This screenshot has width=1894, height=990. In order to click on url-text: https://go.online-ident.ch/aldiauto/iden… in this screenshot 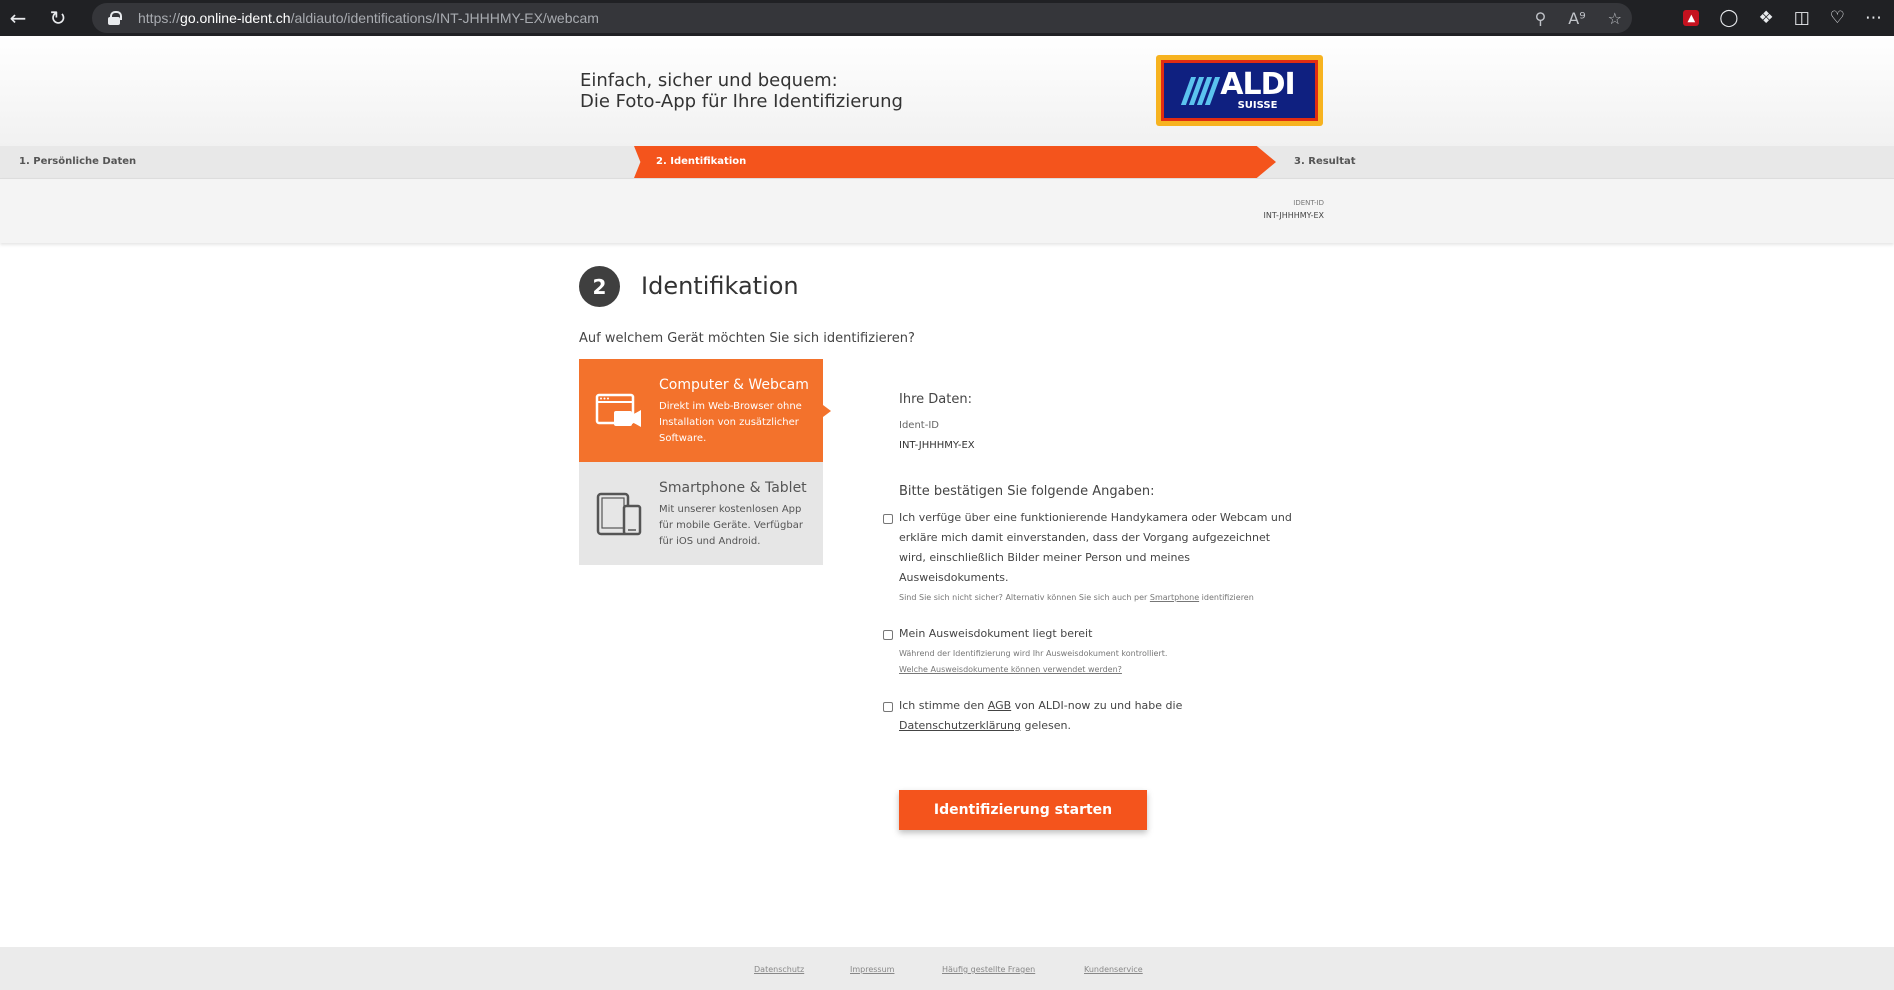, I will do `click(368, 18)`.